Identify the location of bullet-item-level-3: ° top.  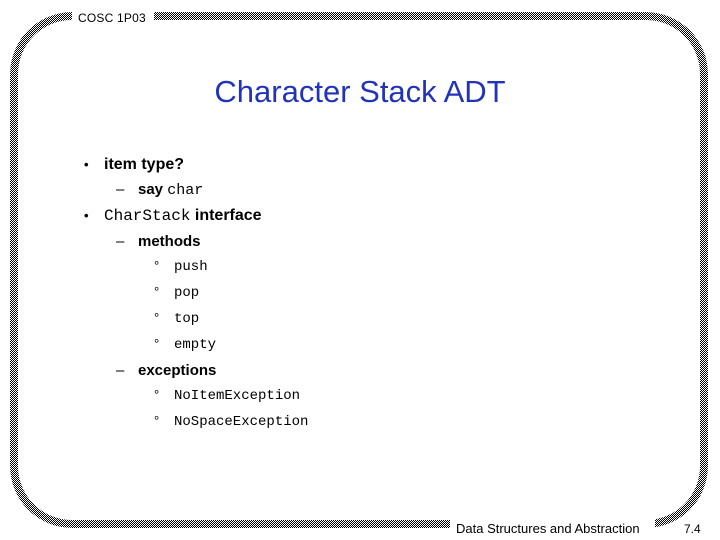
(358, 319).